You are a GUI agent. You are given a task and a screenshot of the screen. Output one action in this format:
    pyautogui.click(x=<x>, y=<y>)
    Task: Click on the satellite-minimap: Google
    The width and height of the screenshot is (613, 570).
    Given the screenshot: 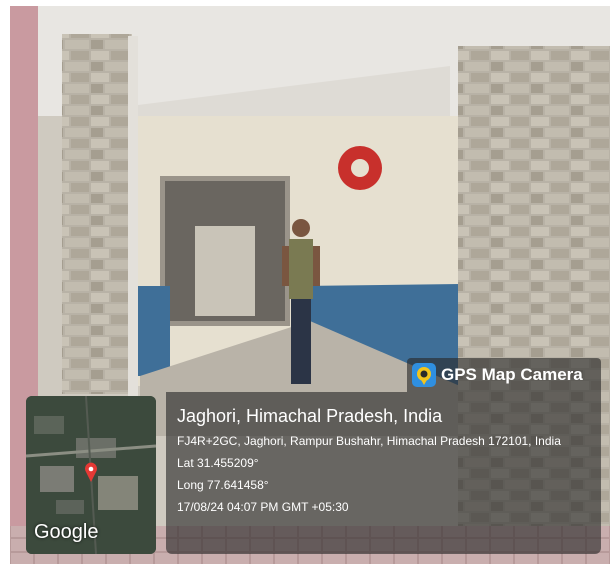 What is the action you would take?
    pyautogui.click(x=91, y=475)
    